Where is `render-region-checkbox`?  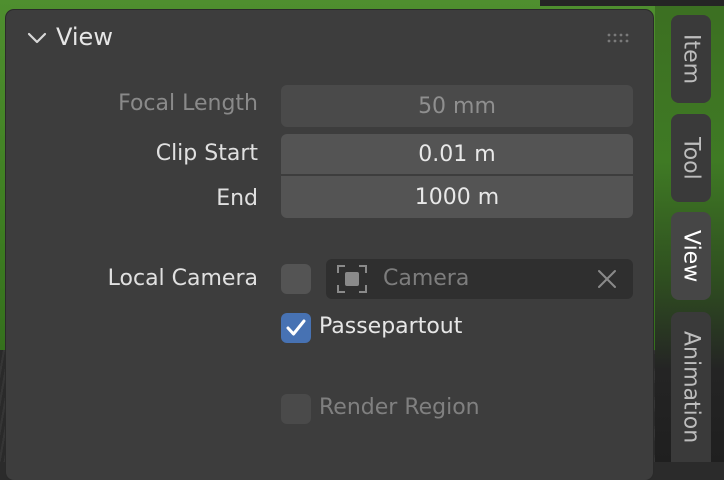
render-region-checkbox is located at coordinates (296, 409).